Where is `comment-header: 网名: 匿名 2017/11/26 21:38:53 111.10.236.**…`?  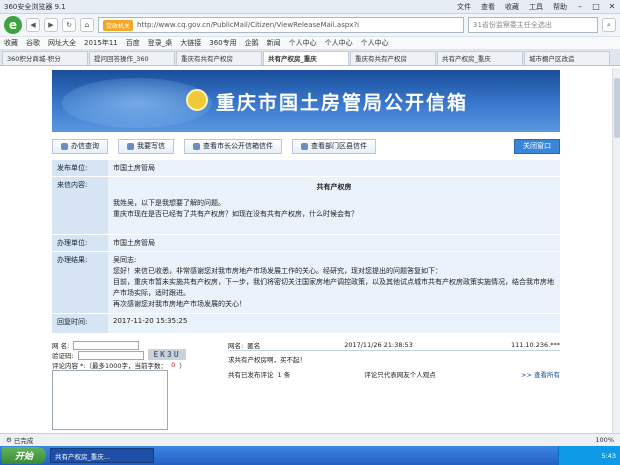
comment-header: 网名: 匿名 2017/11/26 21:38:53 111.10.236.**… is located at coordinates (394, 345).